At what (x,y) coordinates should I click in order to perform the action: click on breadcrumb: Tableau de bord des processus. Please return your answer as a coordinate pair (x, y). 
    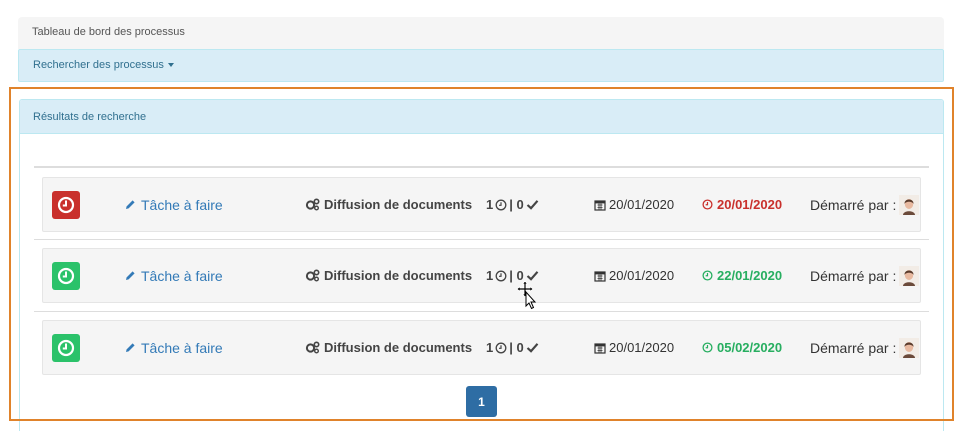
    Looking at the image, I should click on (481, 33).